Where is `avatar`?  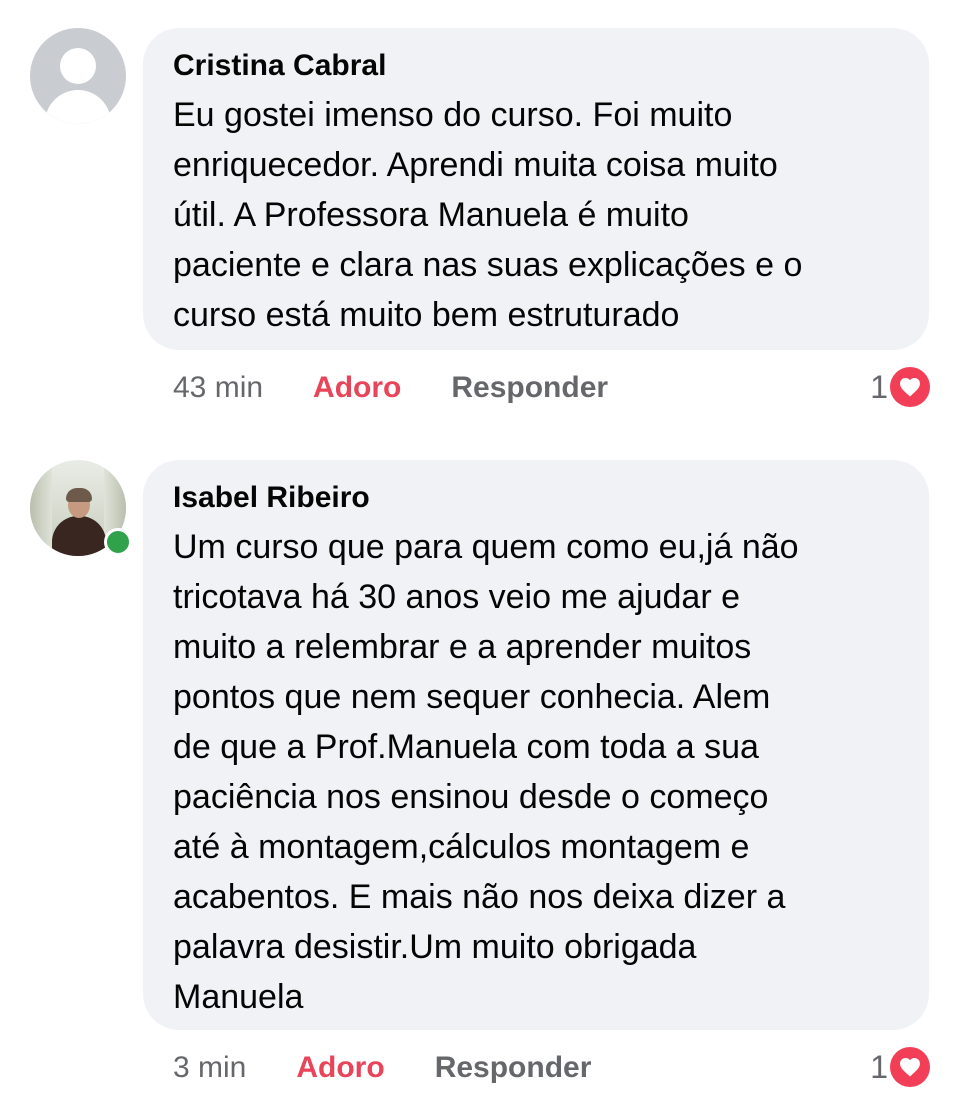
avatar is located at coordinates (78, 76).